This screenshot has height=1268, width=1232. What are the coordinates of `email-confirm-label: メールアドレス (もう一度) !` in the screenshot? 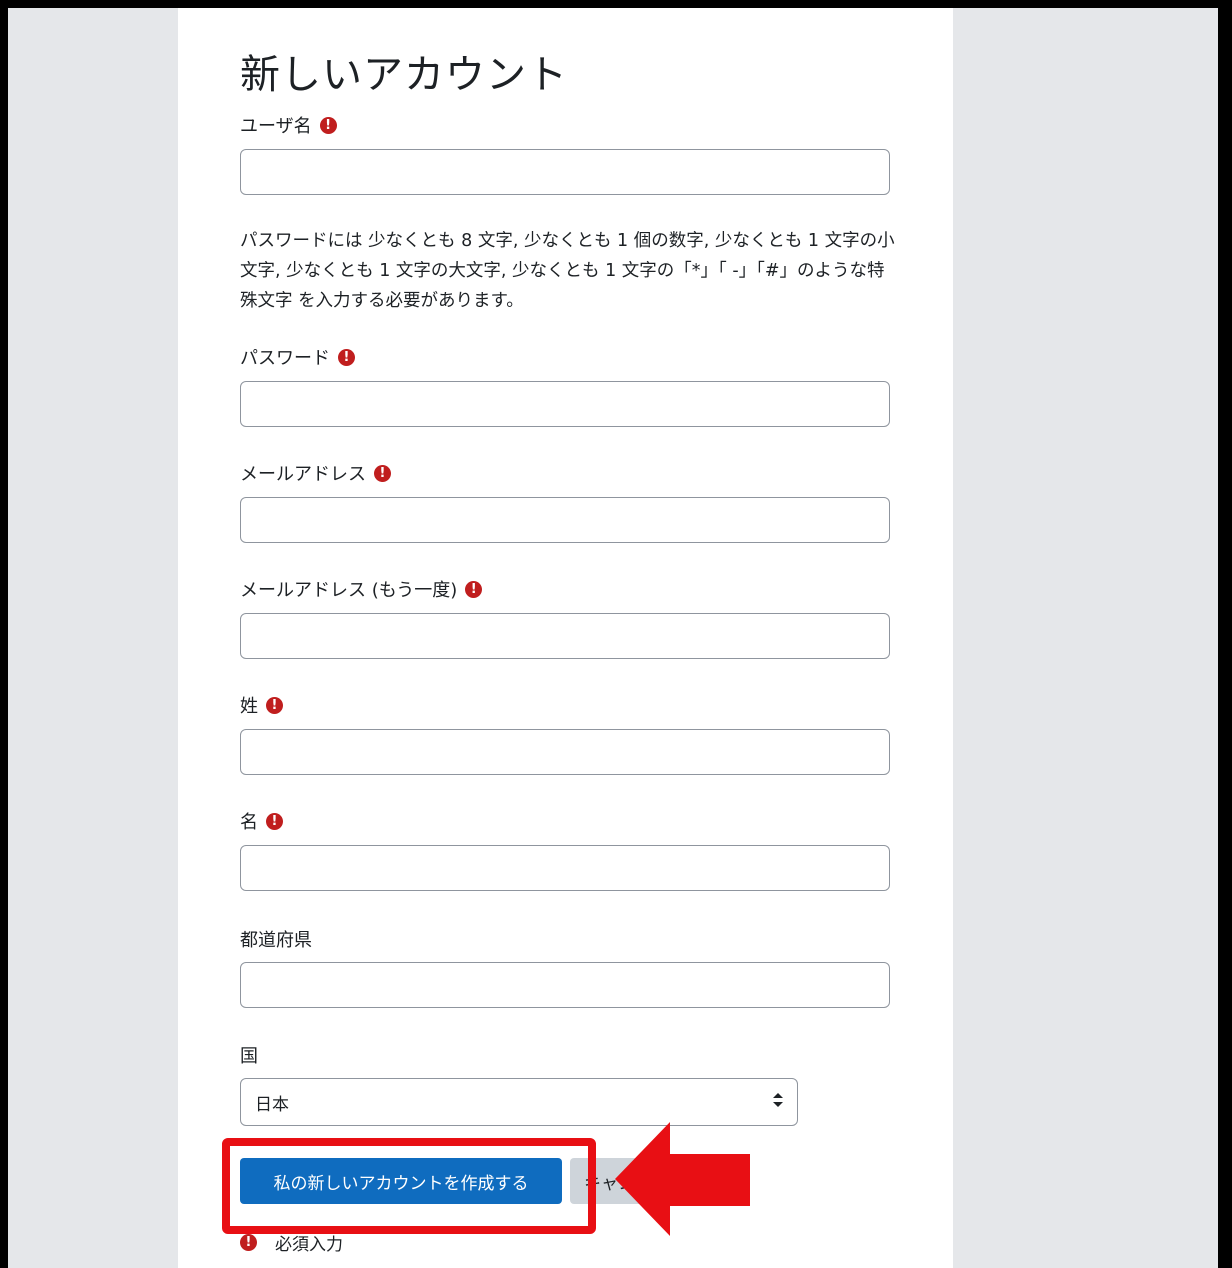 It's located at (361, 589).